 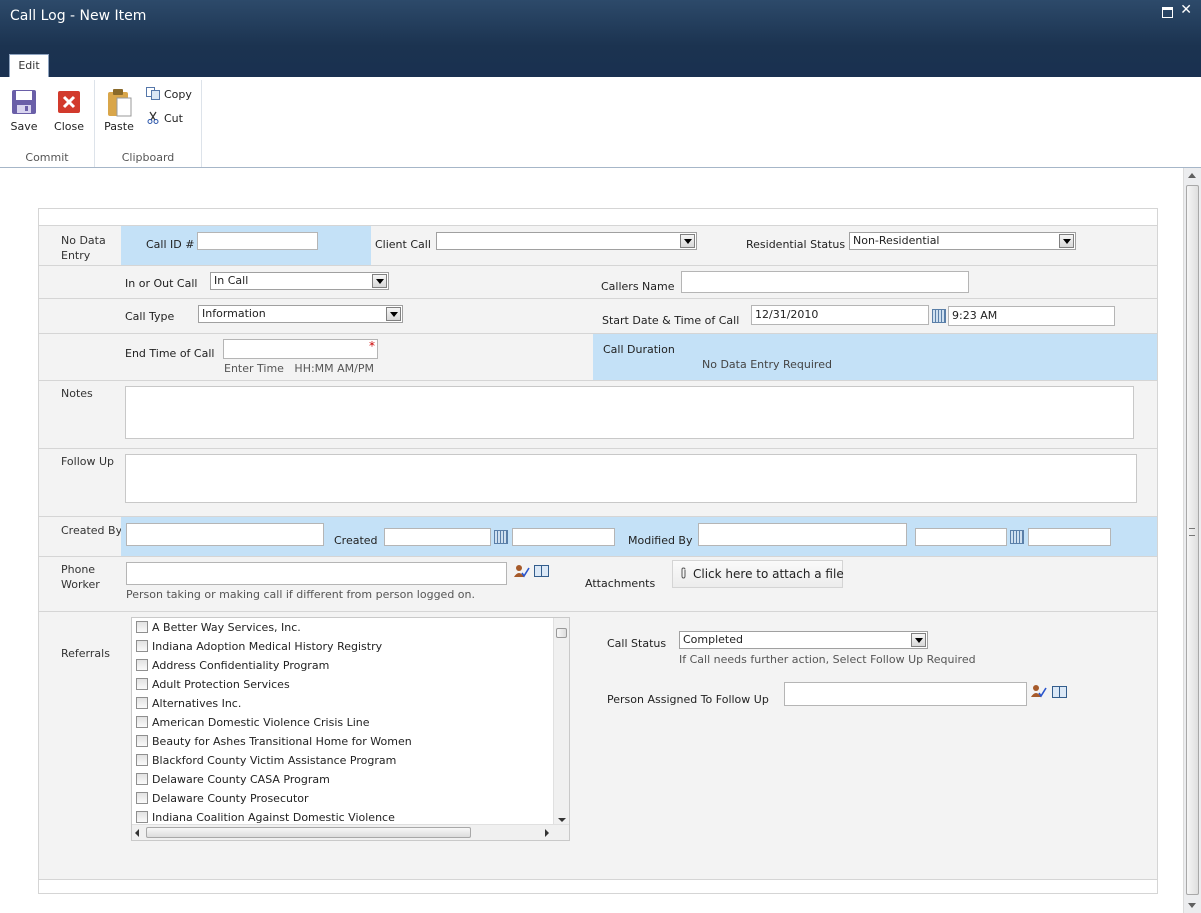 I want to click on list-item-label: A Better Way Services, Inc., so click(x=226, y=627).